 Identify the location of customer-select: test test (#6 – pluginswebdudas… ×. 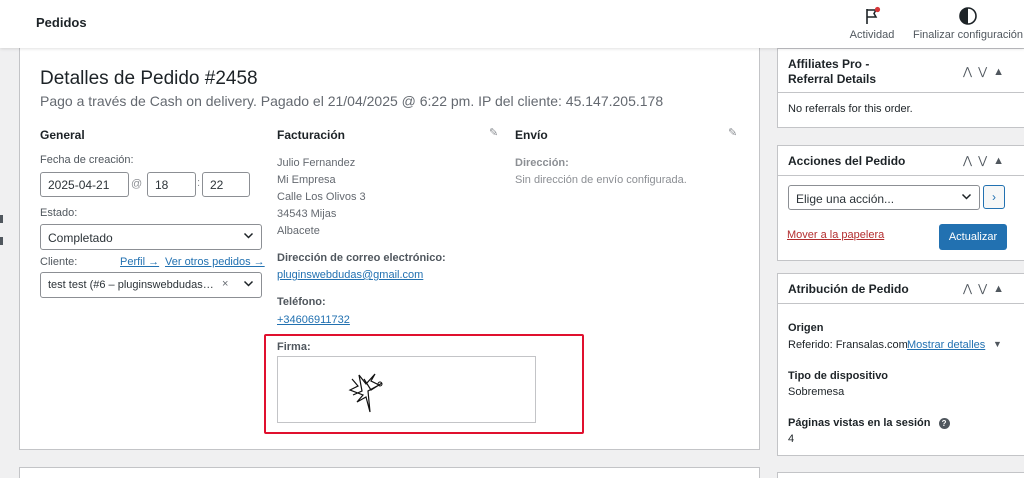
(151, 285).